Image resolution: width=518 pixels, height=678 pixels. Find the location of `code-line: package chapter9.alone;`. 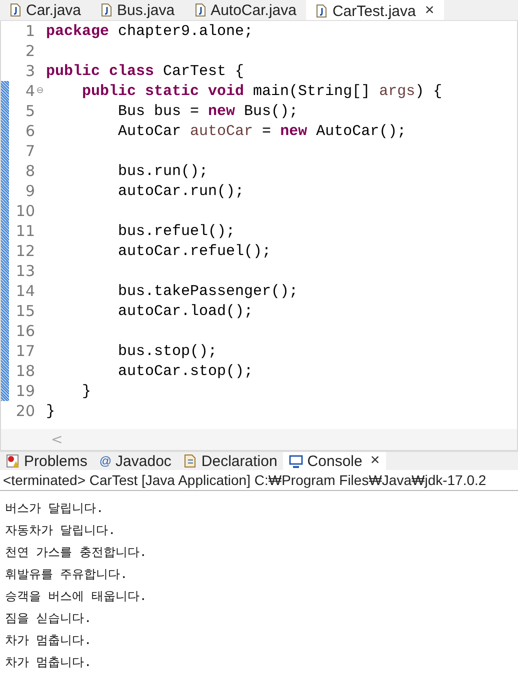

code-line: package chapter9.alone; is located at coordinates (149, 31).